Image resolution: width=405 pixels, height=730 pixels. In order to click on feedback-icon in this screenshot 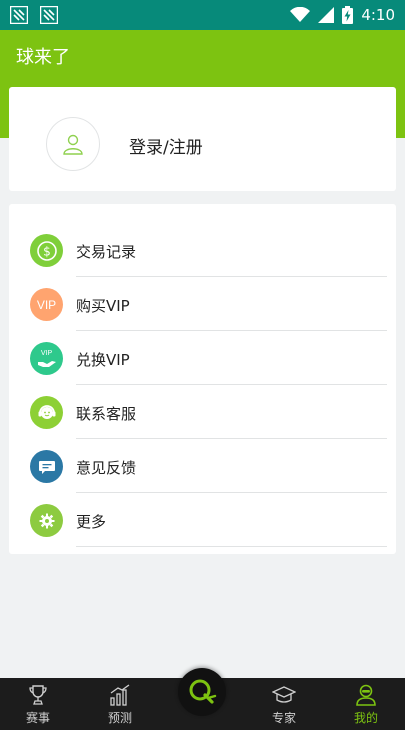, I will do `click(46, 466)`.